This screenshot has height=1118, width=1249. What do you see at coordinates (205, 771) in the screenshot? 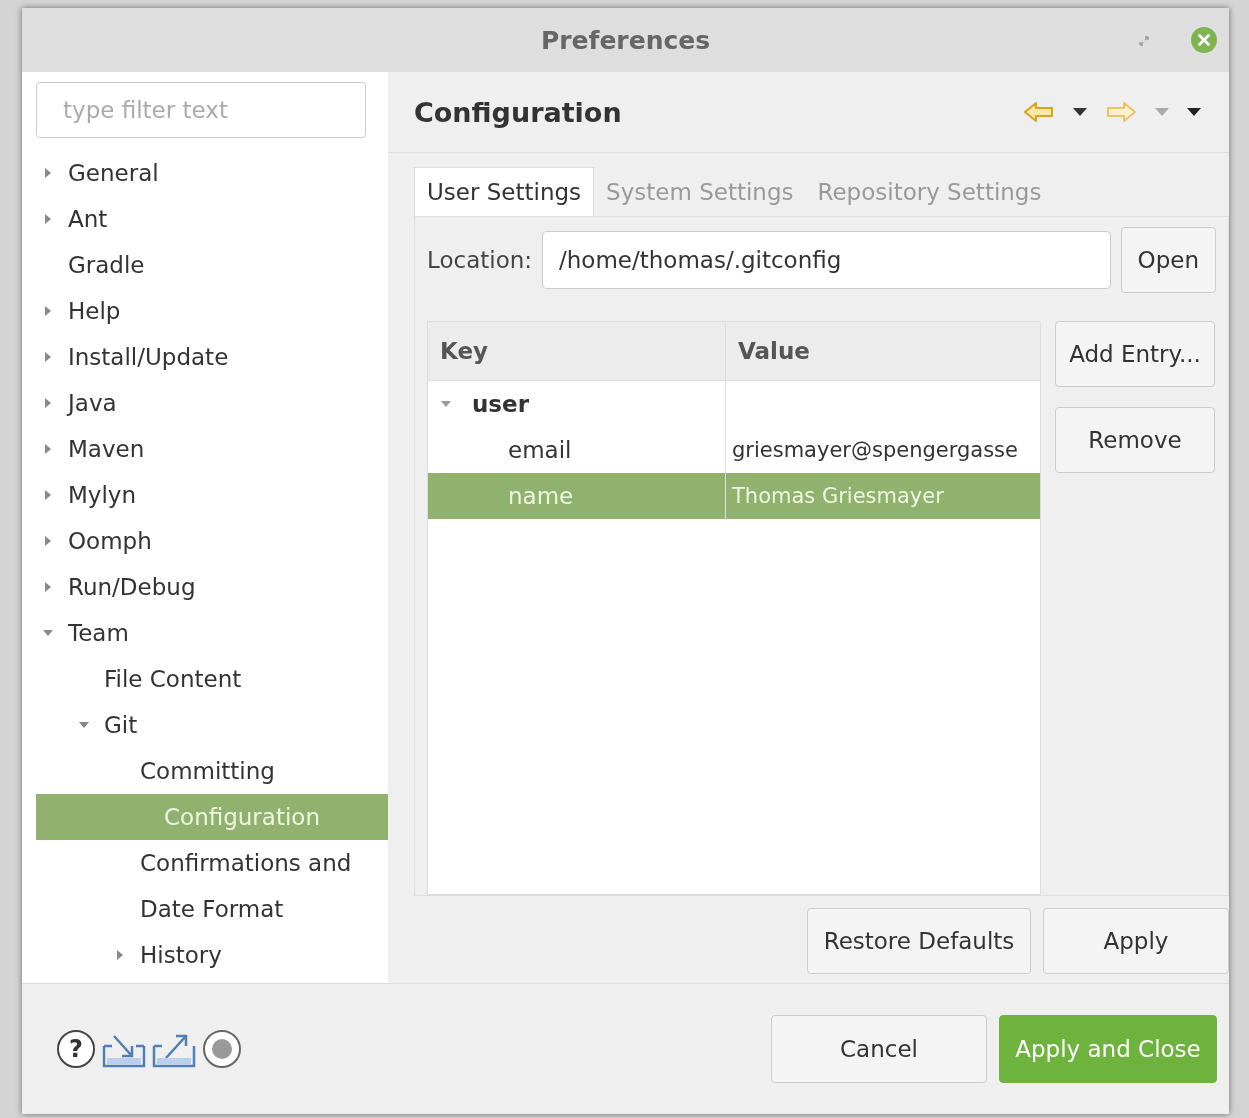
I see `tree-item: Committing` at bounding box center [205, 771].